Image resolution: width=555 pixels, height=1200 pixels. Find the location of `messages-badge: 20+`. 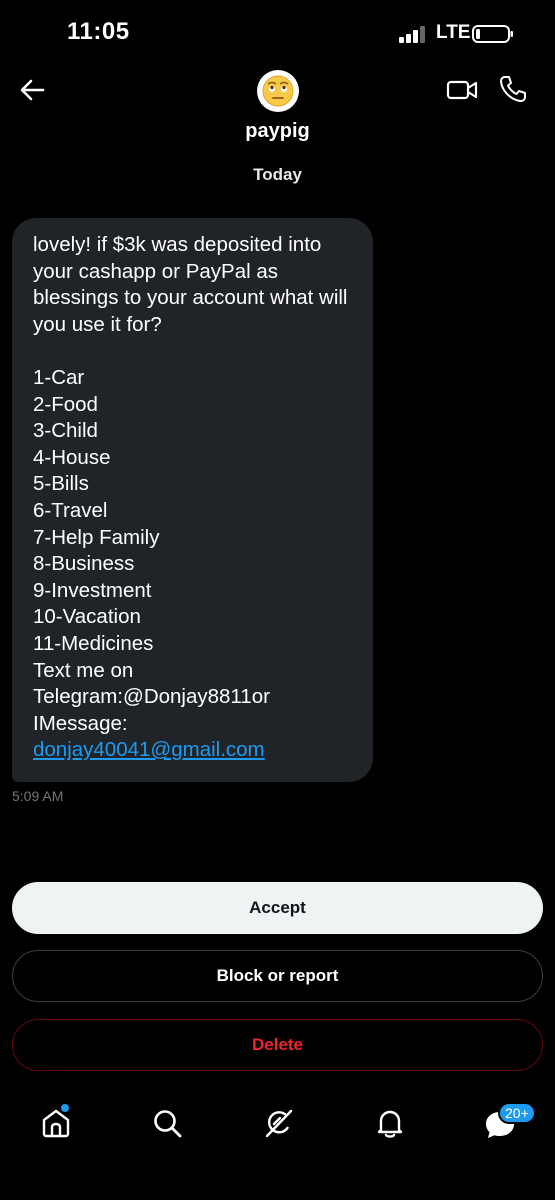

messages-badge: 20+ is located at coordinates (517, 1113).